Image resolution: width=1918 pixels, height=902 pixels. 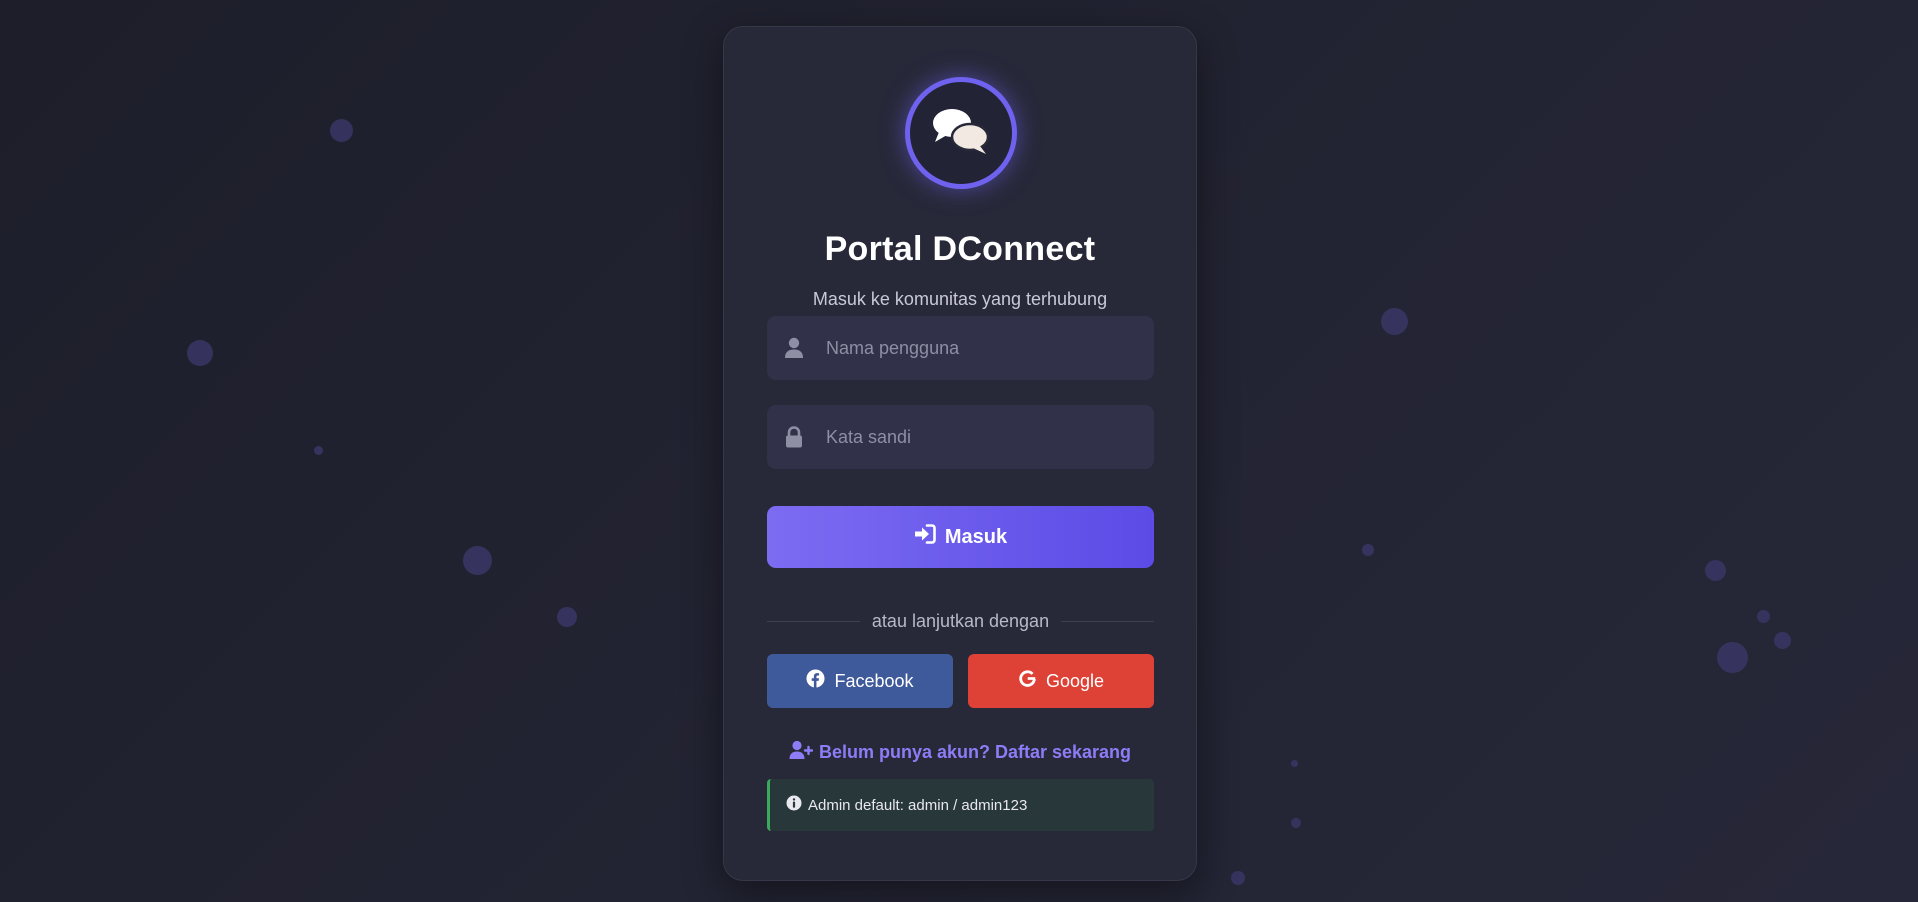 I want to click on google-icon, so click(x=1027, y=681).